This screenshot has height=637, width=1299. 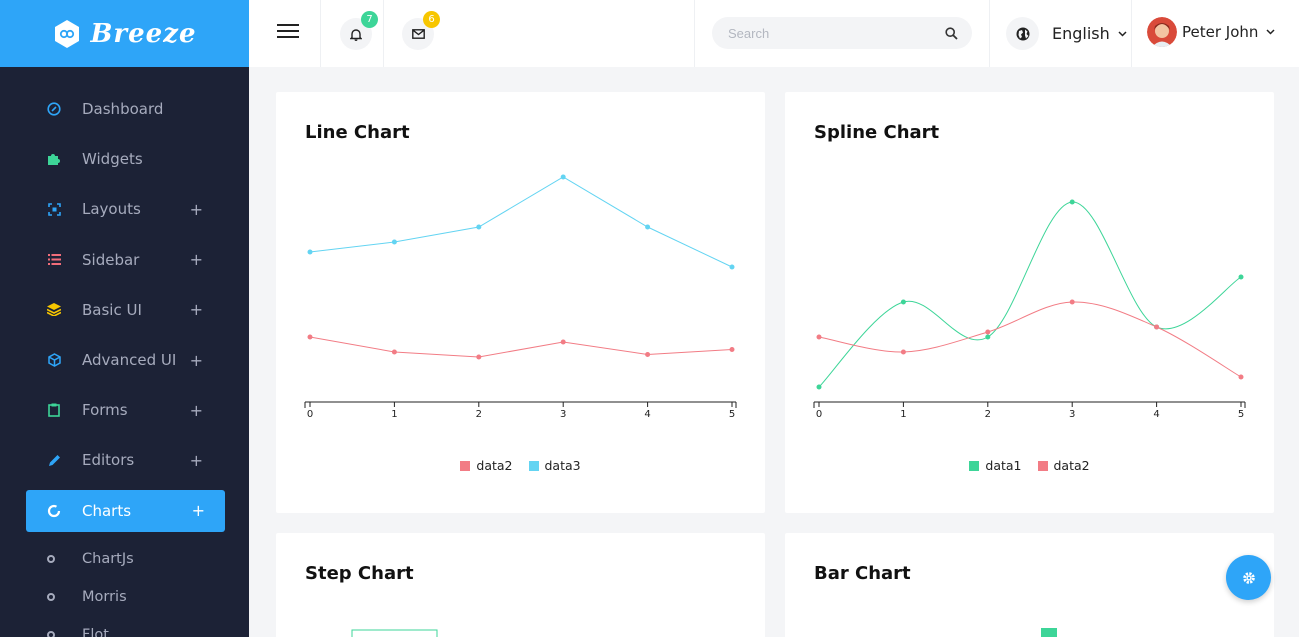 What do you see at coordinates (125, 510) in the screenshot?
I see `sidebar-item-charts: Charts +` at bounding box center [125, 510].